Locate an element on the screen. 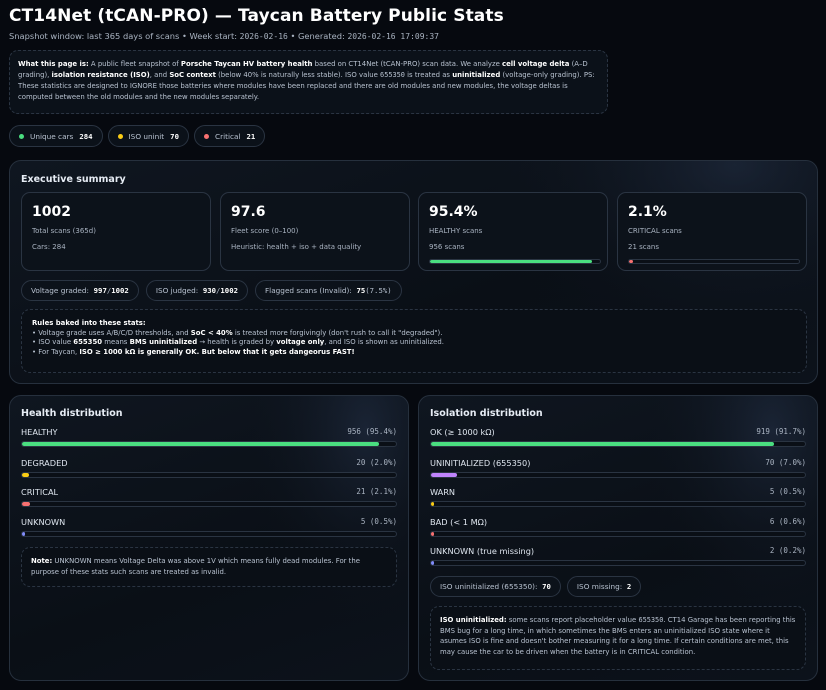 This screenshot has width=826, height=690. pill-voltage-graded: Voltage graded: 997 / 1002 is located at coordinates (80, 290).